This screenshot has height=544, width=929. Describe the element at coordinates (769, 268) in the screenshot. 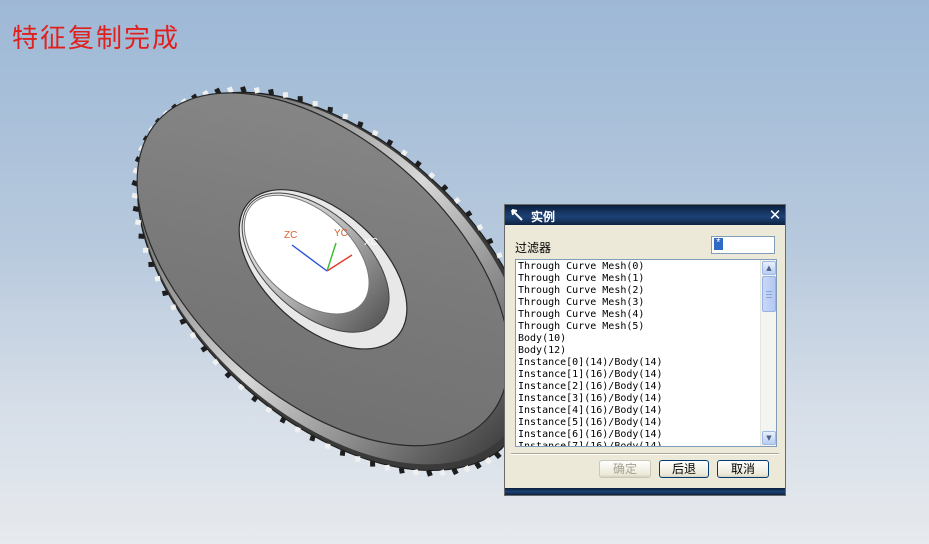

I see `scroll-up-icon: ▲` at that location.